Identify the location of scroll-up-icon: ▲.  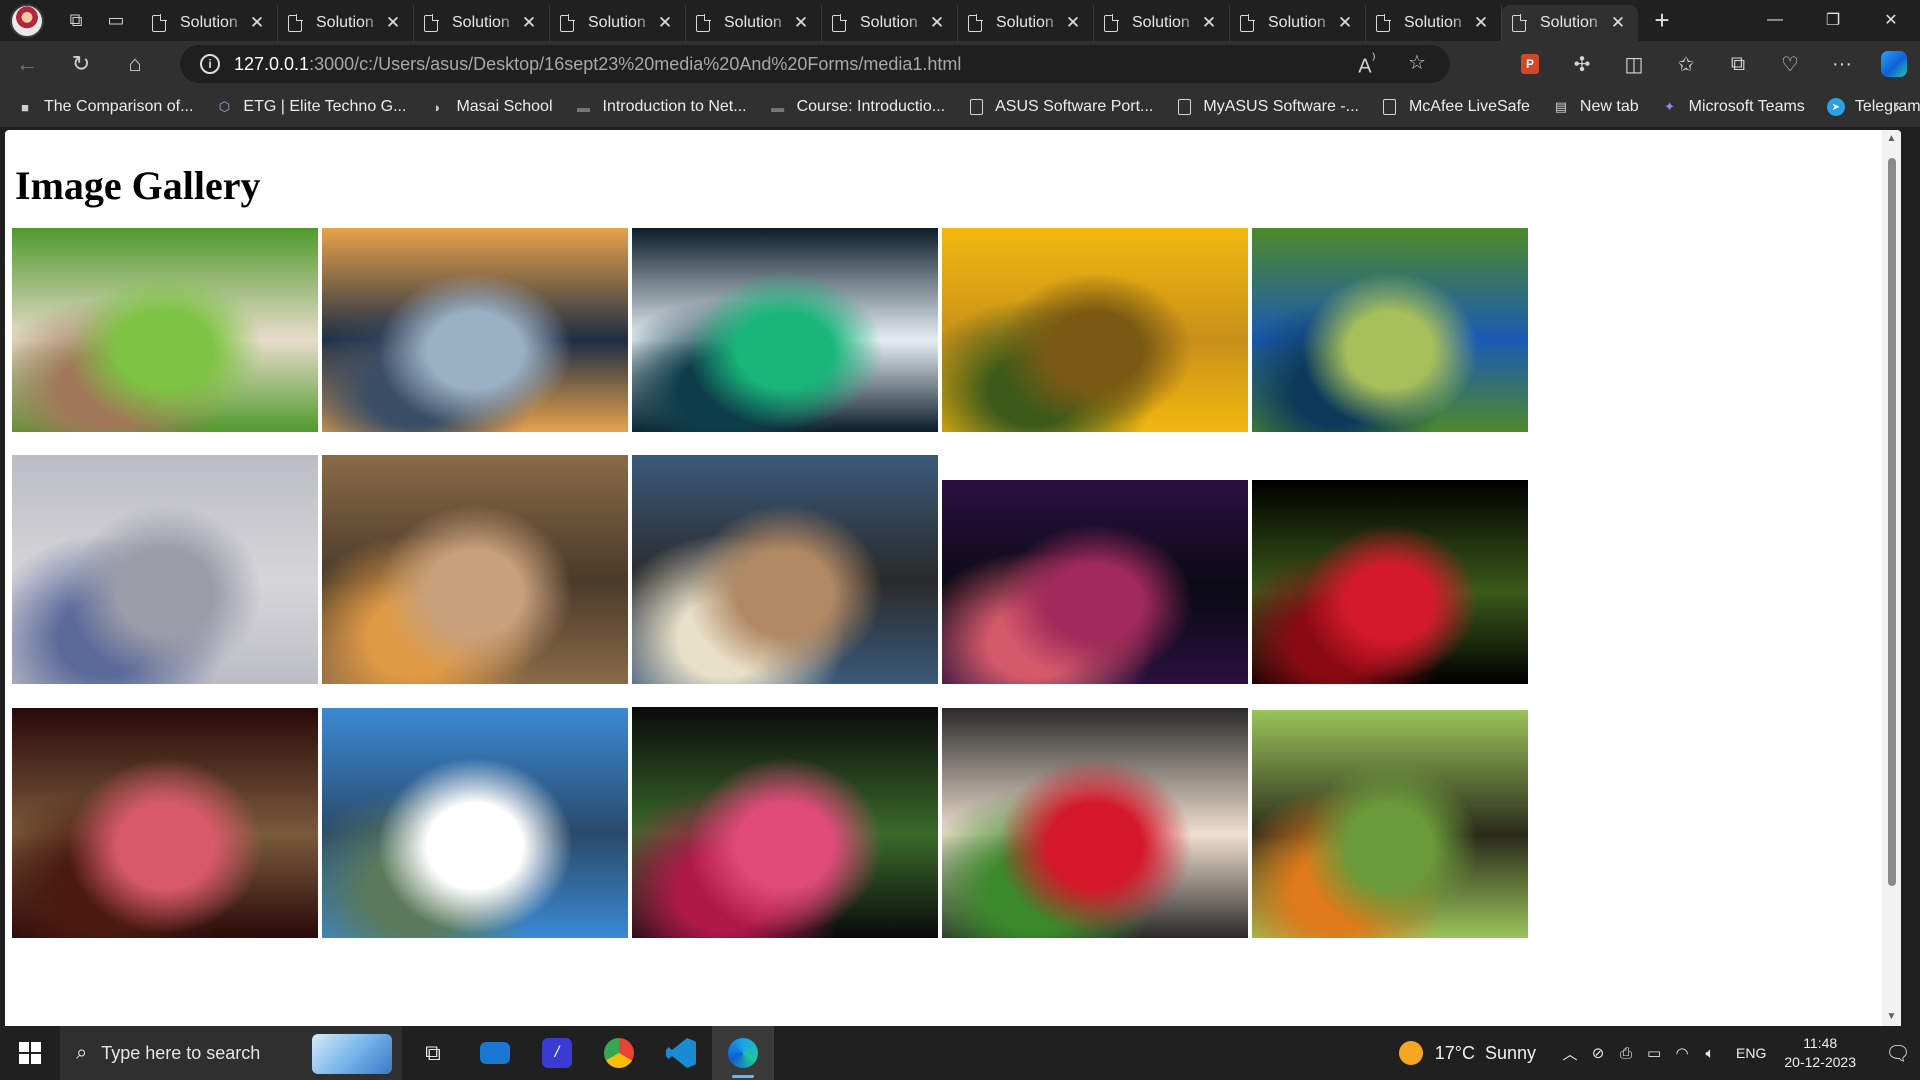
(1891, 139).